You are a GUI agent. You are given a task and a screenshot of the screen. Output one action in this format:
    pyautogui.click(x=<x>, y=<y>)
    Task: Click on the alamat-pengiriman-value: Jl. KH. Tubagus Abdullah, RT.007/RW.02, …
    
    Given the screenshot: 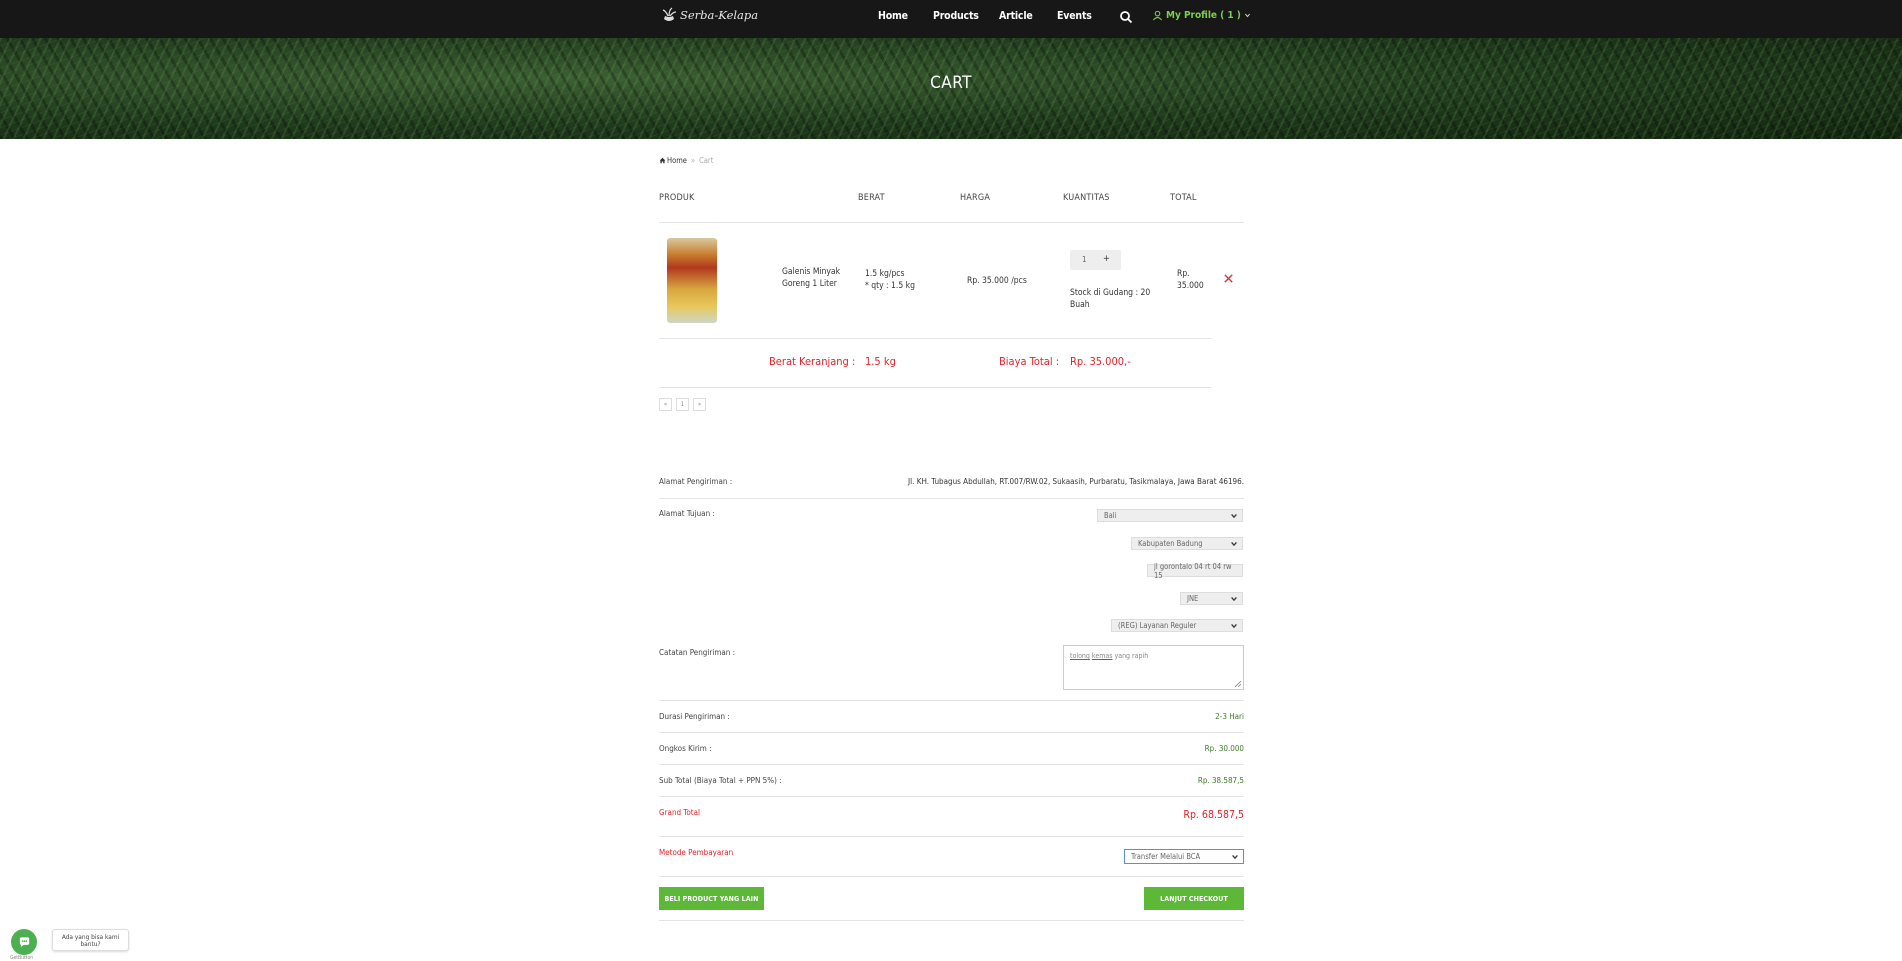 What is the action you would take?
    pyautogui.click(x=1076, y=481)
    